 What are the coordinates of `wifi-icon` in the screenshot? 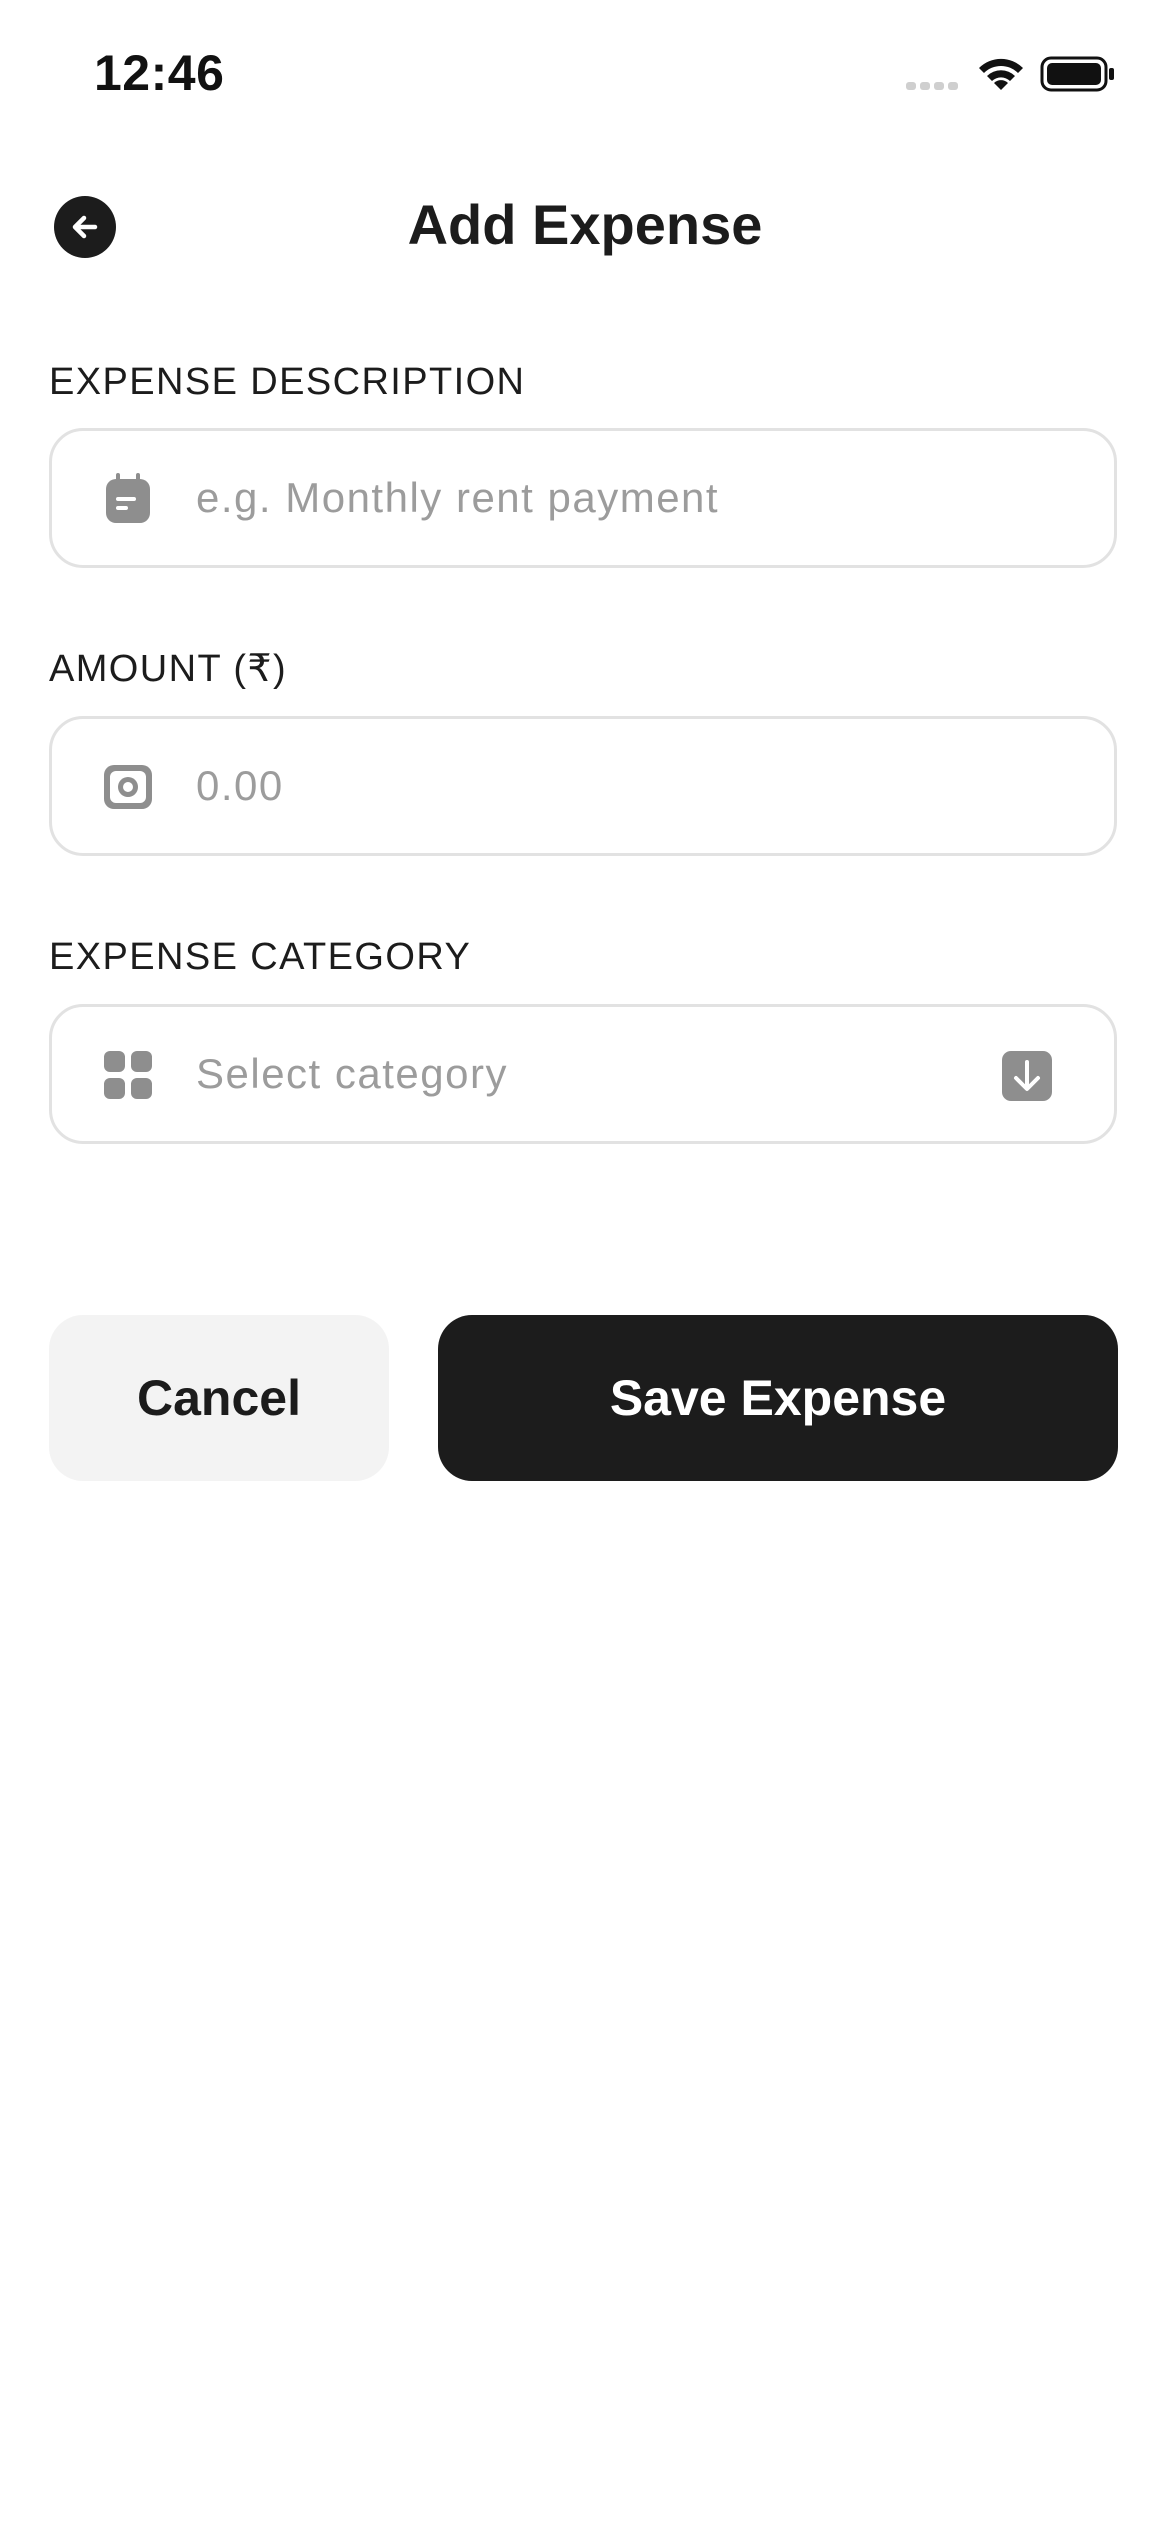 It's located at (1001, 74).